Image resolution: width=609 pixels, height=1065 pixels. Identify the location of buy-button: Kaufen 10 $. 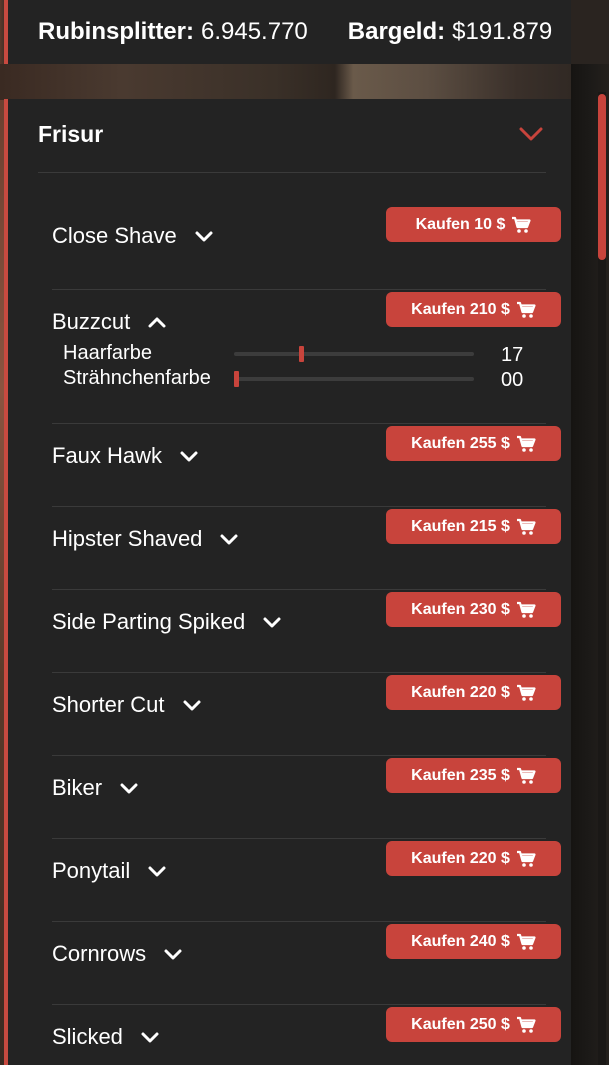
(473, 224).